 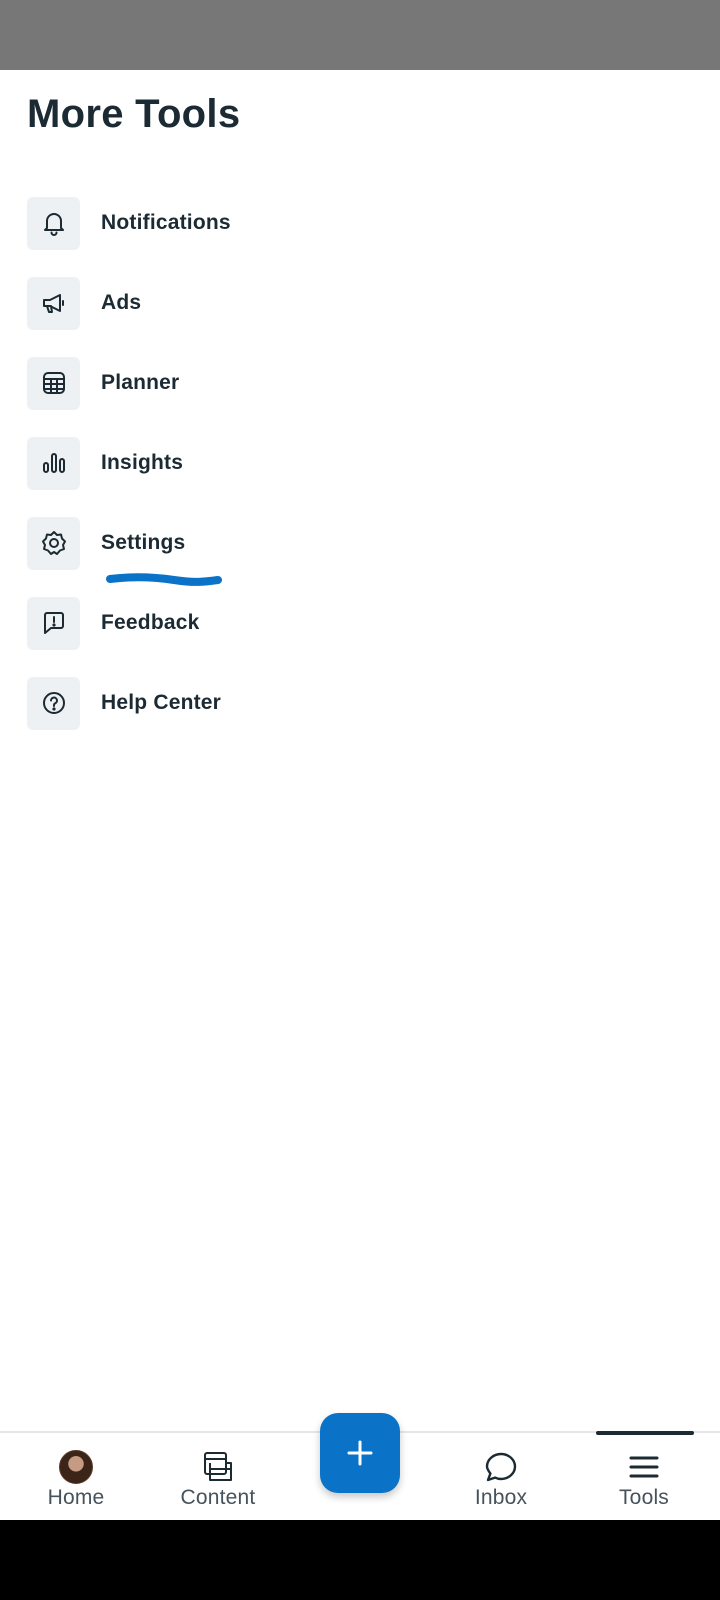 I want to click on menu-lines-icon, so click(x=644, y=1467).